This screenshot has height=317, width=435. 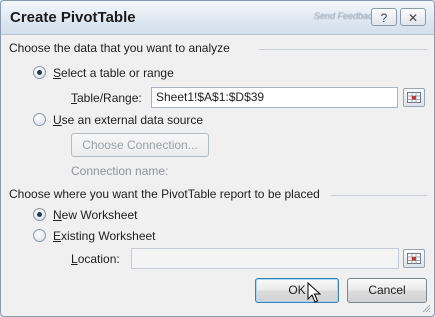 I want to click on new-worksheet-label: New Worksheet, so click(x=95, y=215).